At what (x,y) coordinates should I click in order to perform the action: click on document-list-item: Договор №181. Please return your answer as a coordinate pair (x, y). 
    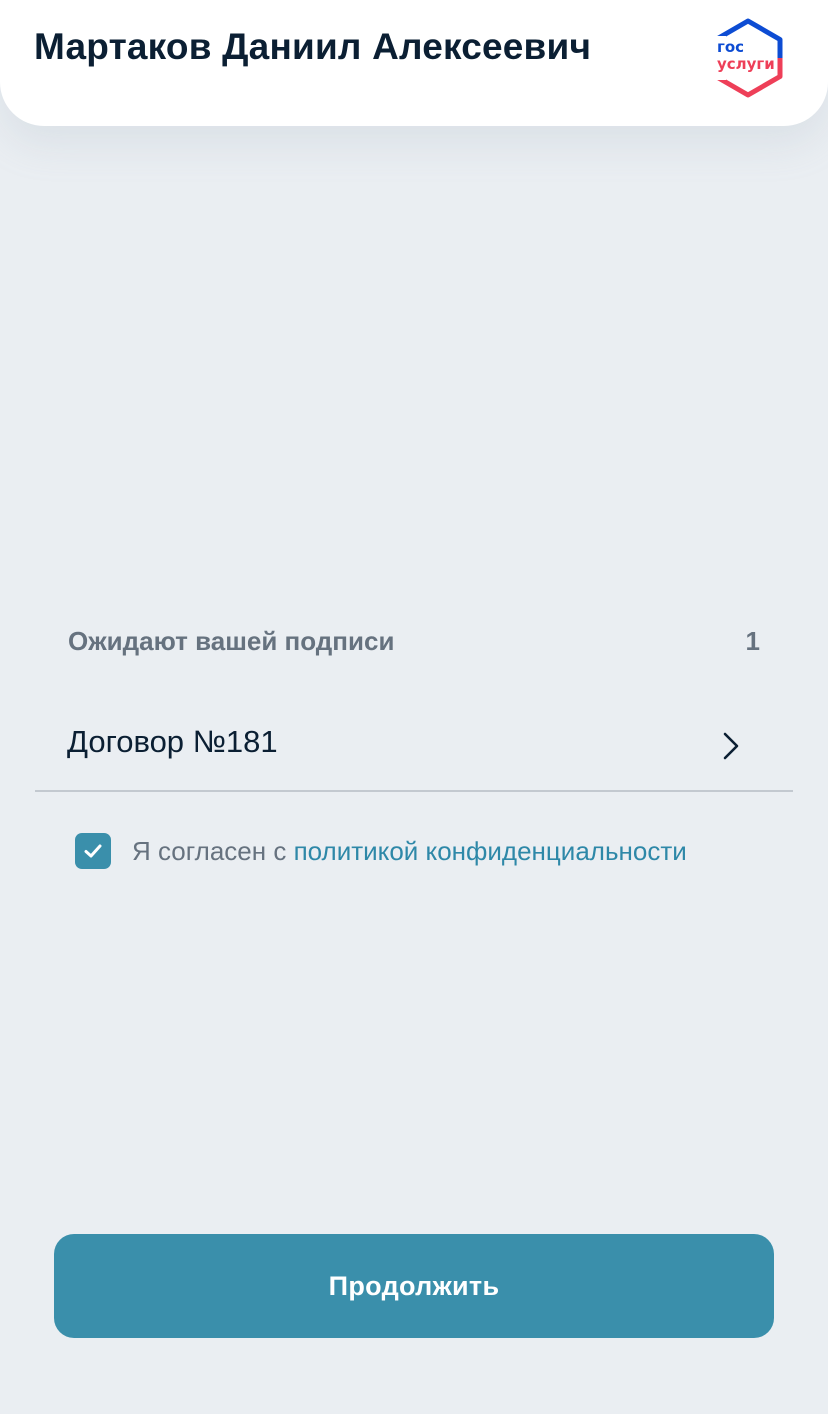
    Looking at the image, I should click on (414, 746).